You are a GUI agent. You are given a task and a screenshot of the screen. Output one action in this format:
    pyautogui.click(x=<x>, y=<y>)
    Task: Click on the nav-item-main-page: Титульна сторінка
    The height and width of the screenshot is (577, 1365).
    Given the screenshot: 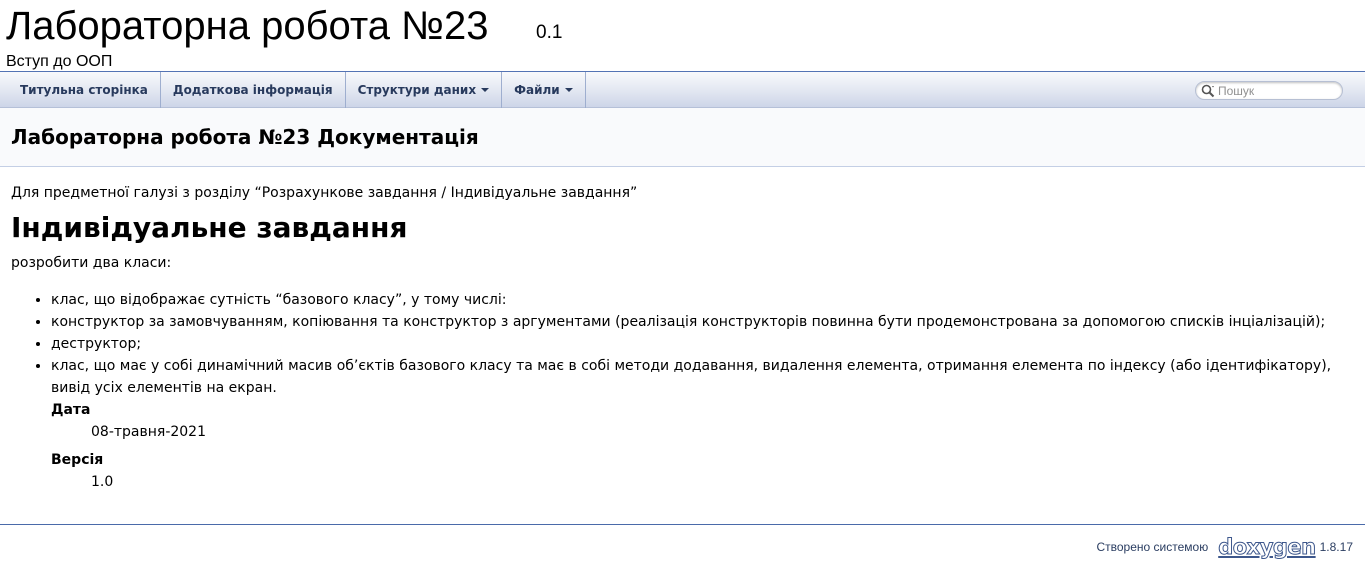 What is the action you would take?
    pyautogui.click(x=84, y=90)
    